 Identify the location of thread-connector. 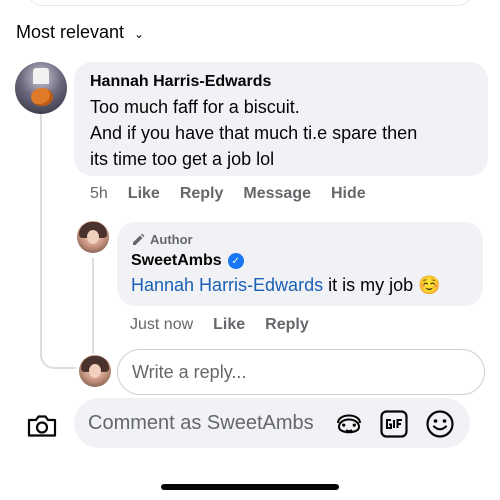
(58, 357).